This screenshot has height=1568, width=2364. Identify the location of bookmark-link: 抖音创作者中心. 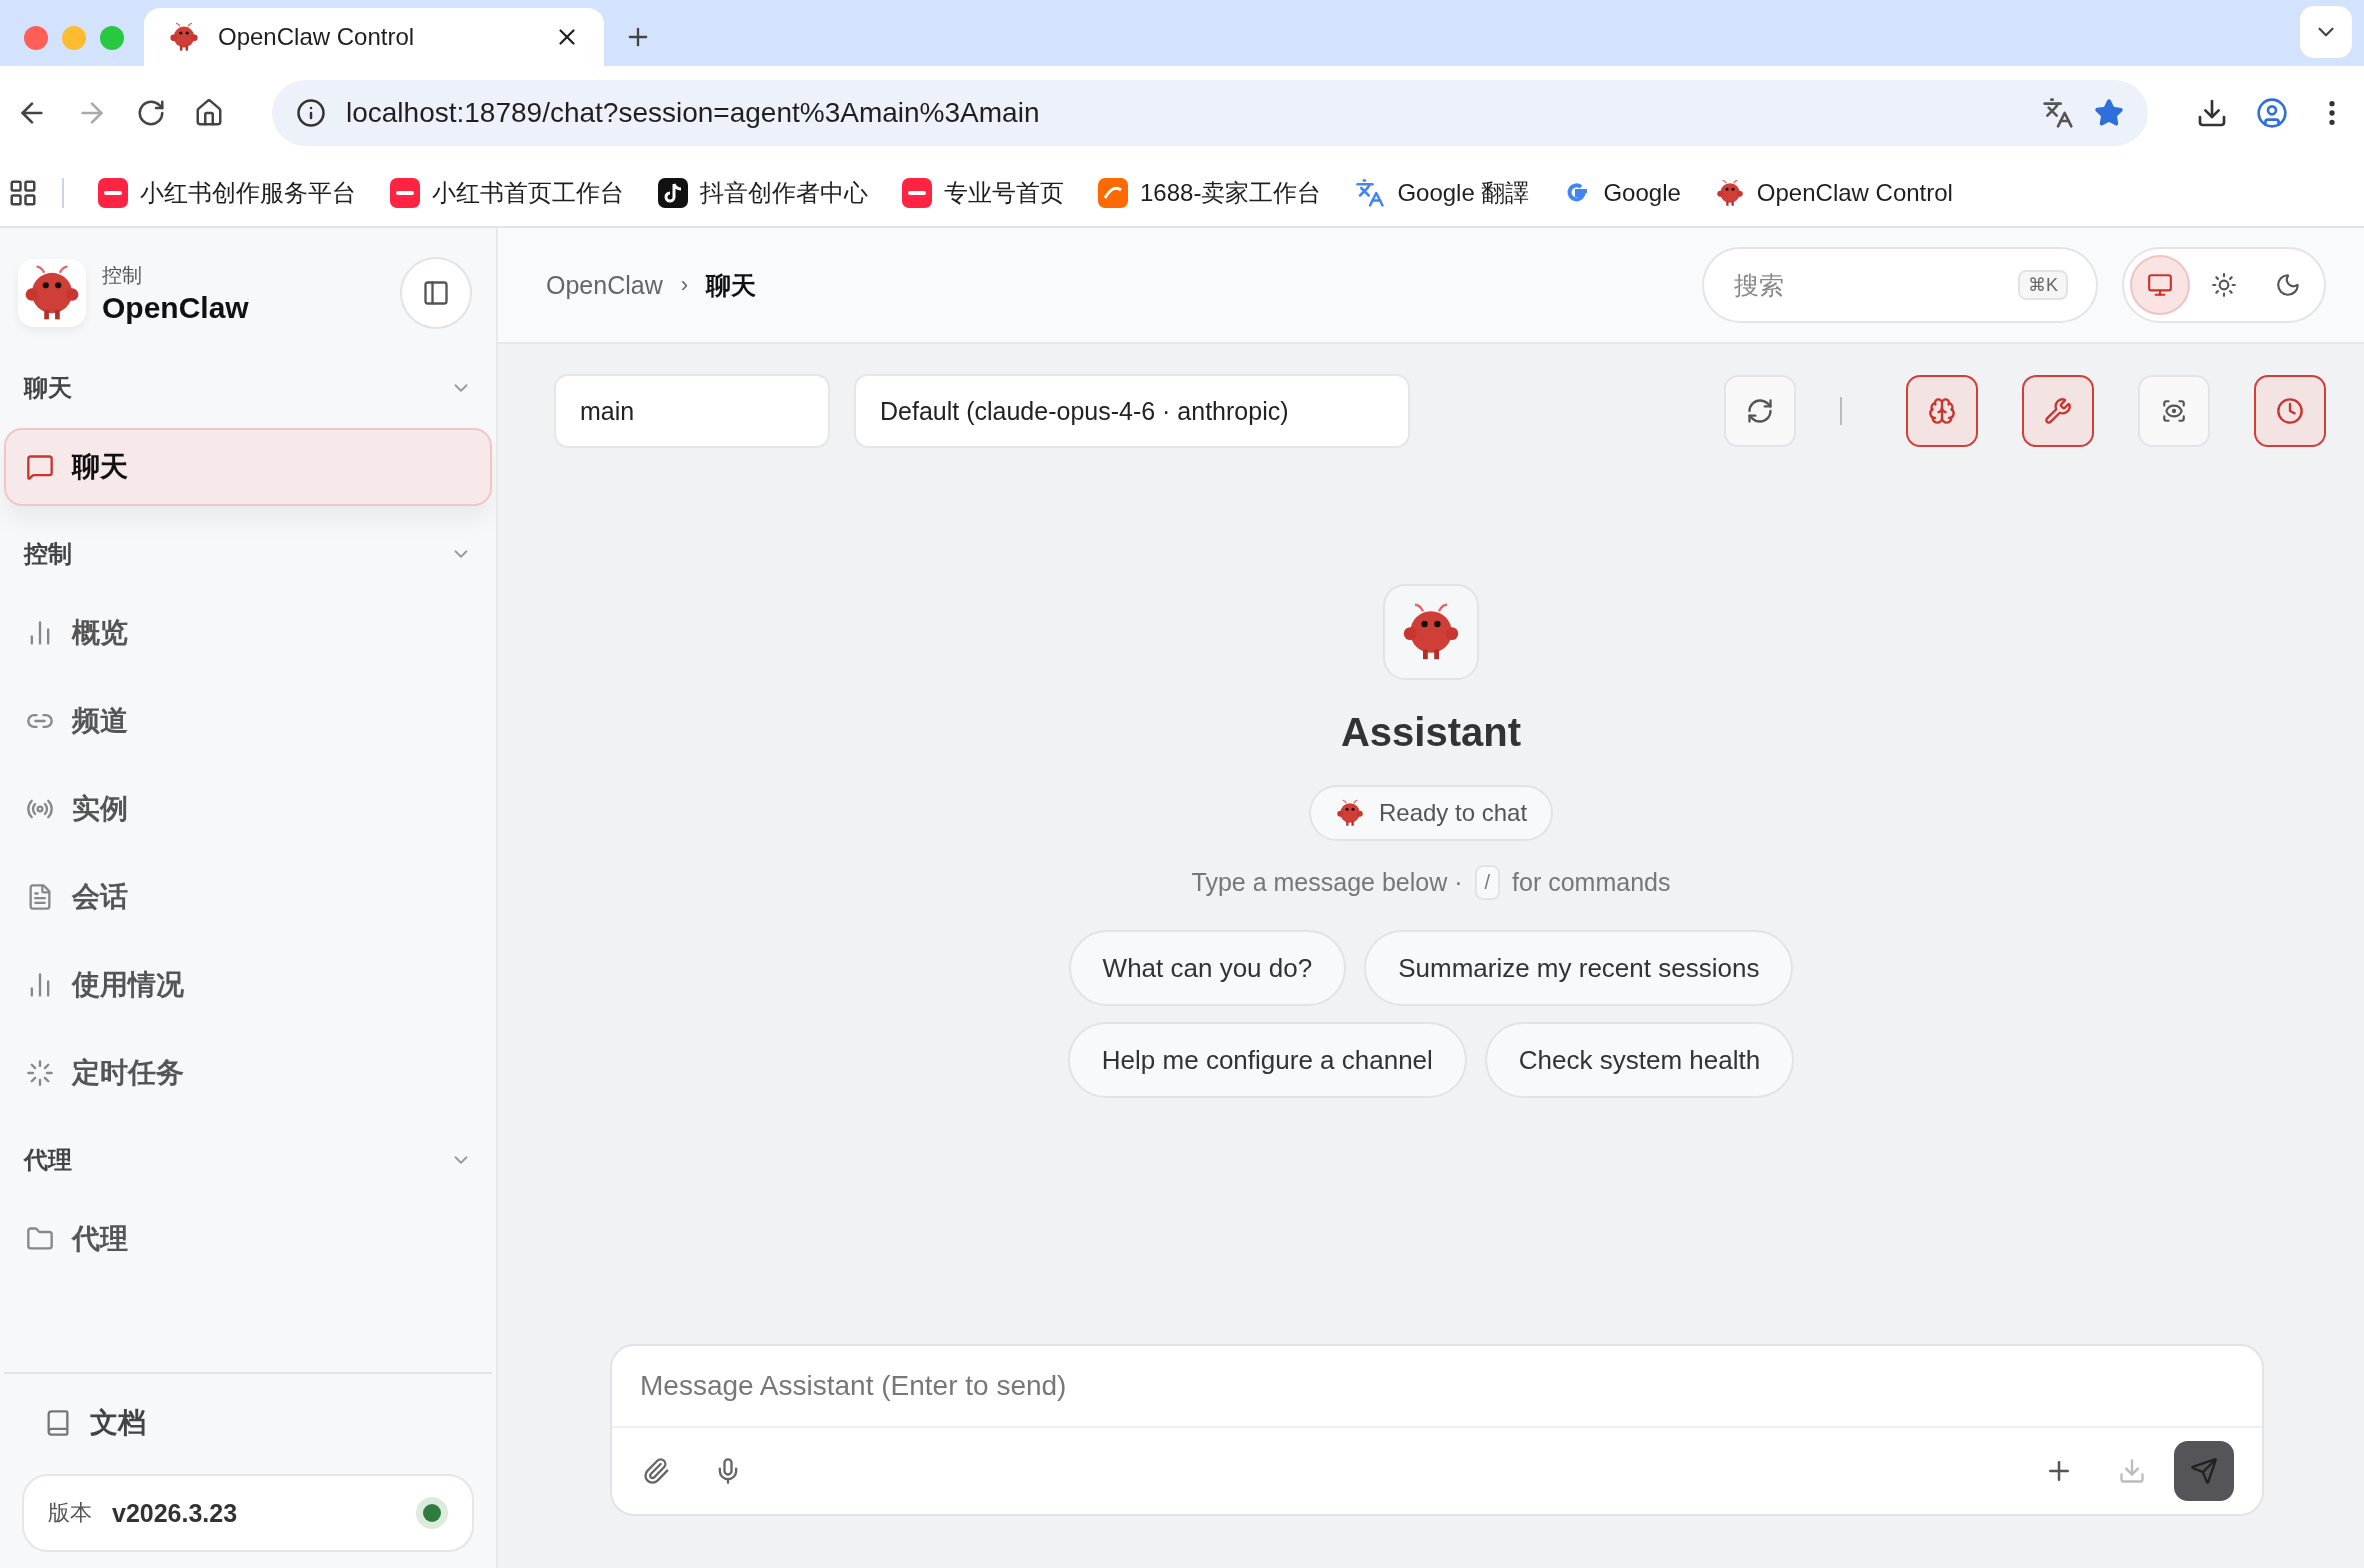
(763, 193).